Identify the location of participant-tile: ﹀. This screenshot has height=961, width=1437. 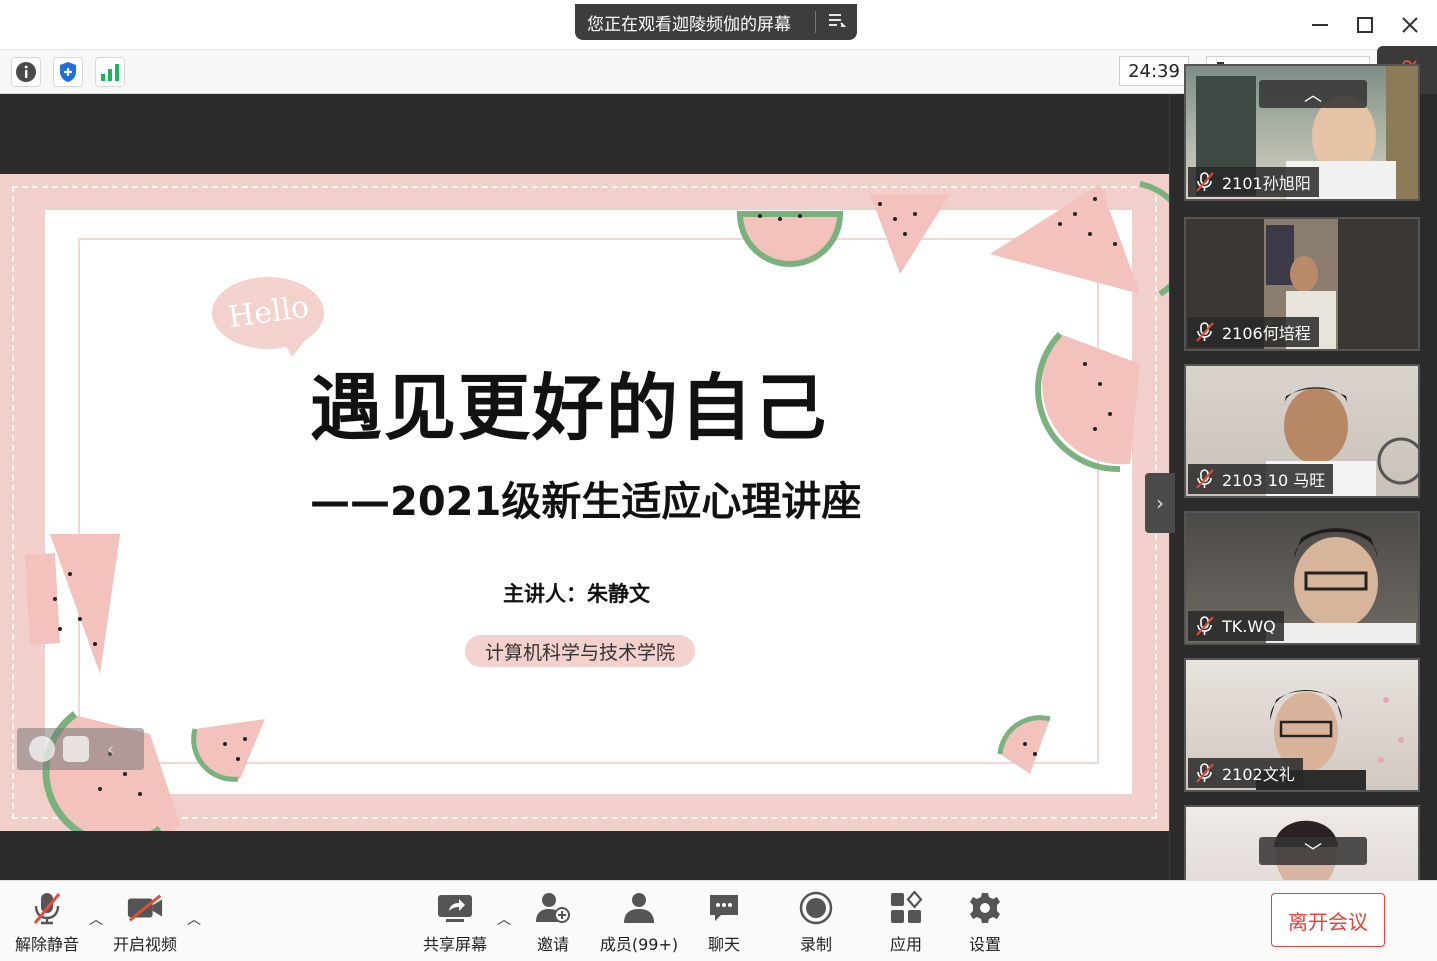
(1302, 845).